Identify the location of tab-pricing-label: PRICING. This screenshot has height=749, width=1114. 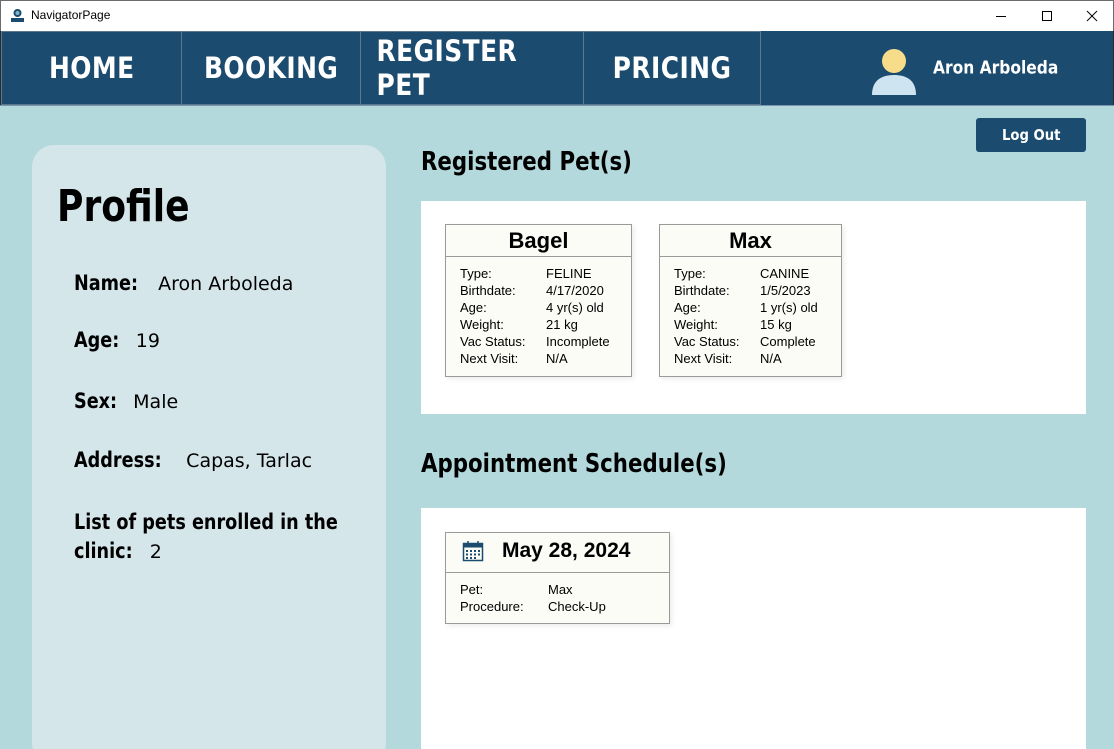
(672, 68).